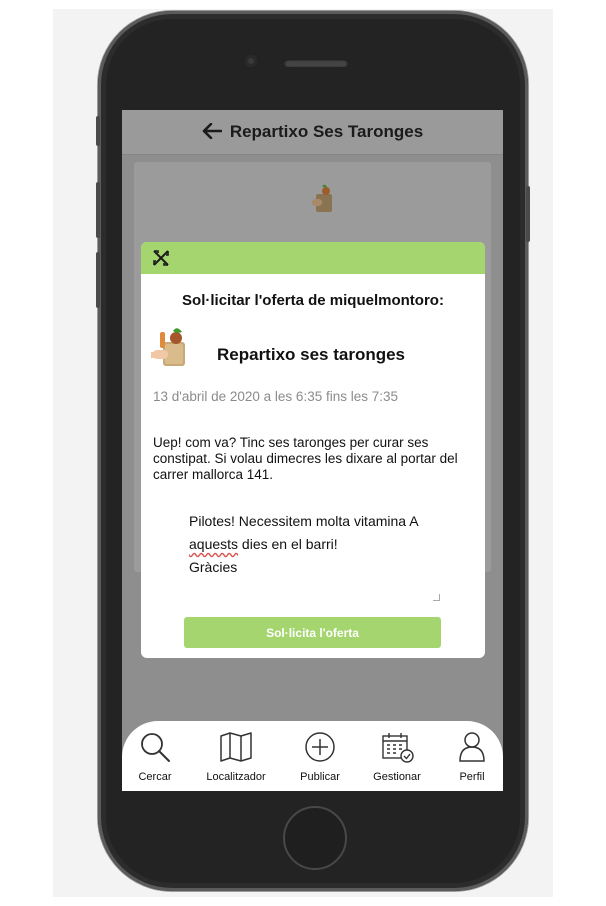  What do you see at coordinates (236, 749) in the screenshot?
I see `map-icon` at bounding box center [236, 749].